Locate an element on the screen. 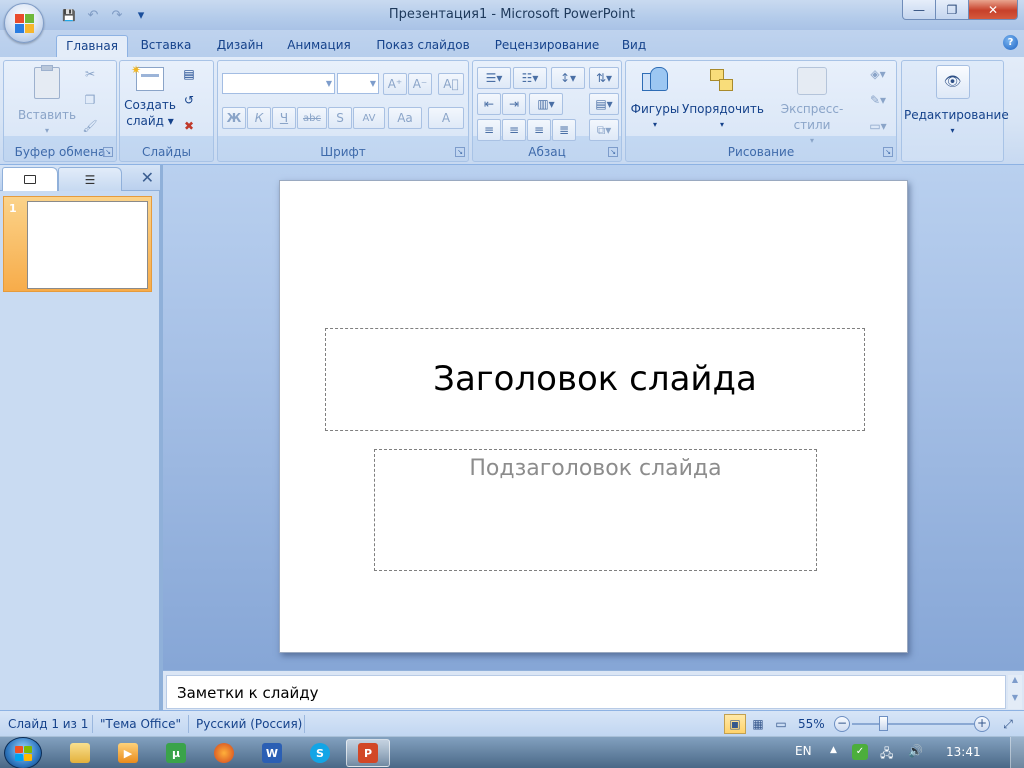  paste-icon is located at coordinates (47, 82).